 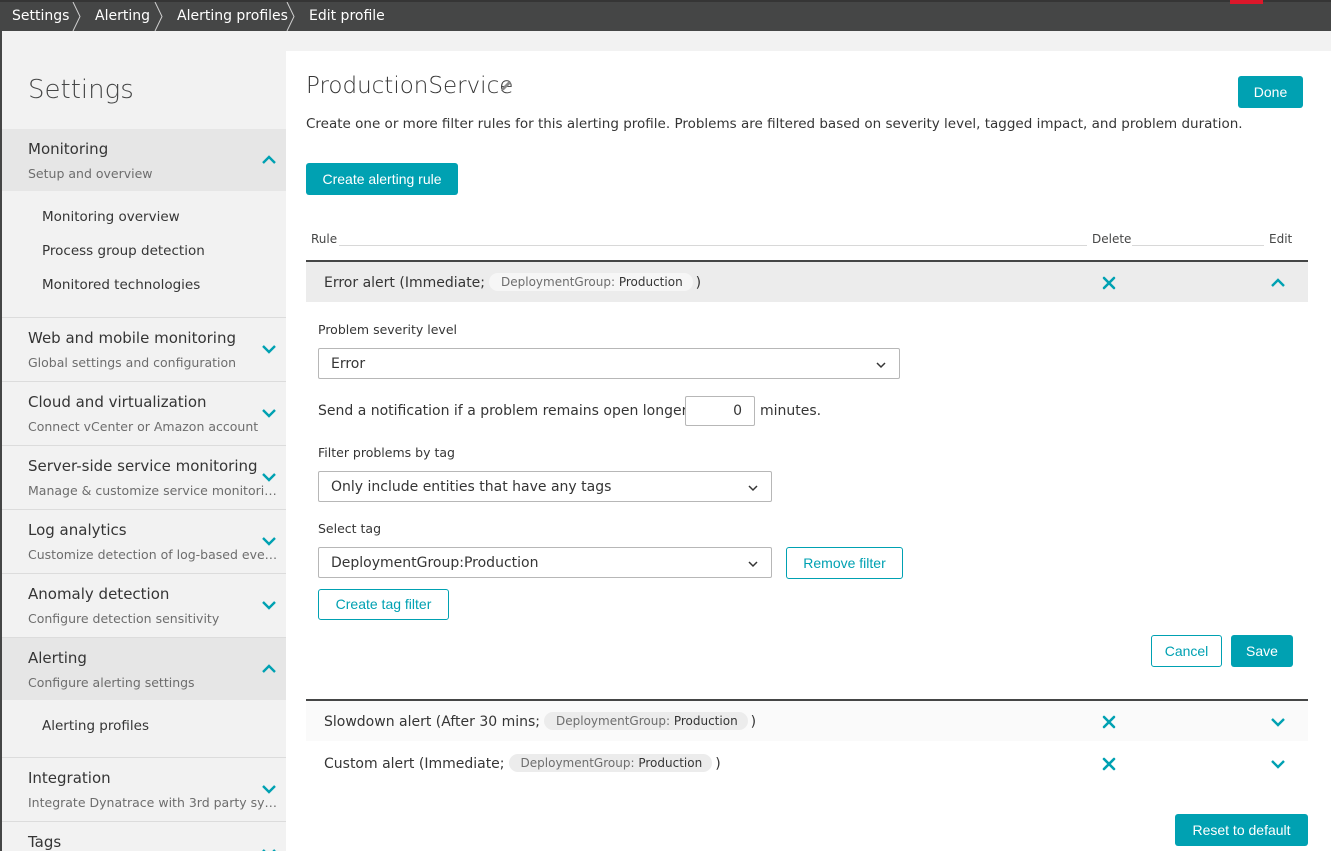 I want to click on sidebar-group-subtitle: Configure alerting settings, so click(x=111, y=682).